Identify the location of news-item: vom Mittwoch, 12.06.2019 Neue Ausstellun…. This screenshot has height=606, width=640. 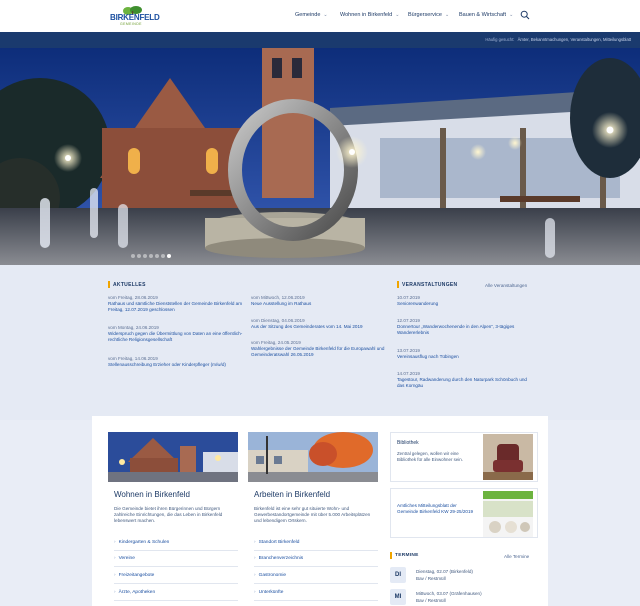
(319, 301).